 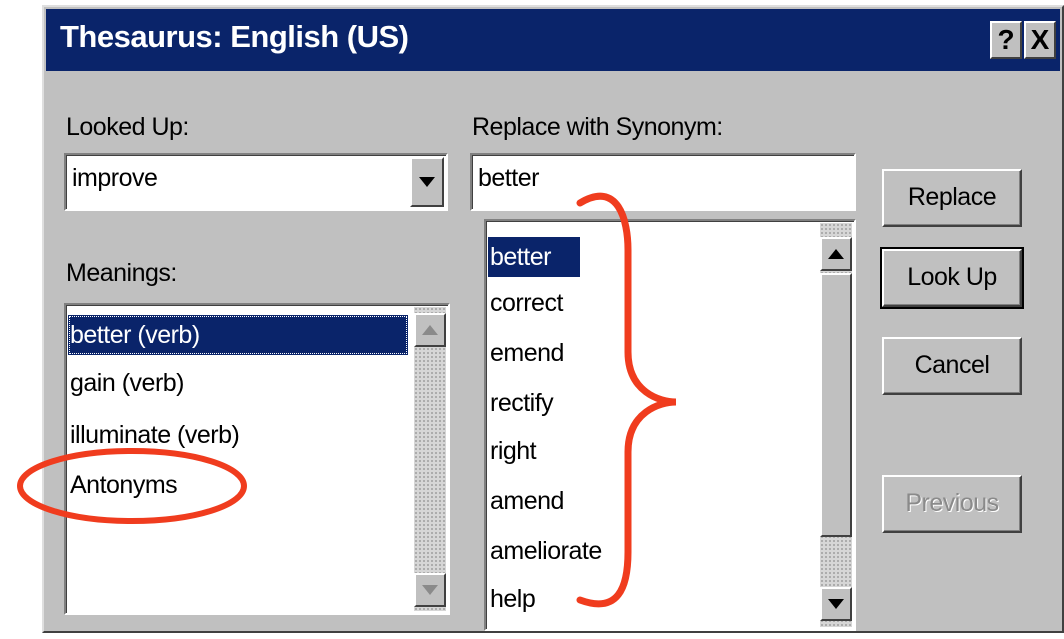 What do you see at coordinates (663, 182) in the screenshot?
I see `synonym-input: better` at bounding box center [663, 182].